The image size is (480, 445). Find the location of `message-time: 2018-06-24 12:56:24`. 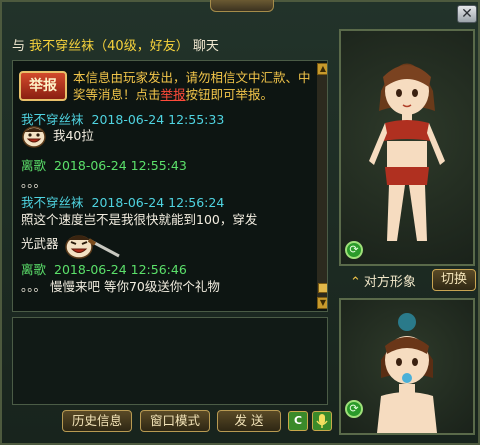

message-time: 2018-06-24 12:56:24 is located at coordinates (158, 202).